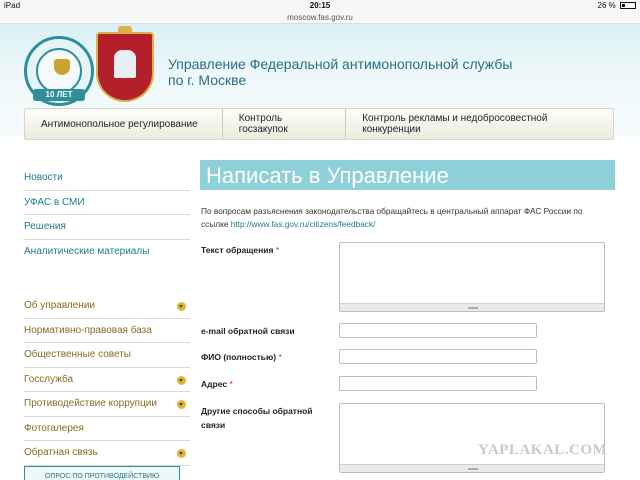 The image size is (640, 480). What do you see at coordinates (239, 357) in the screenshot?
I see `fullname-label-text: ФИО (полностью)` at bounding box center [239, 357].